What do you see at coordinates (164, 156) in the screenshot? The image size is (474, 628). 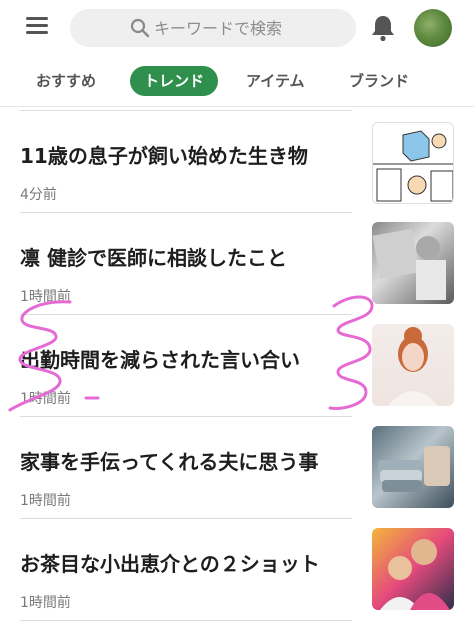 I see `article-title: 11歳の息子が飼い始めた生き物` at bounding box center [164, 156].